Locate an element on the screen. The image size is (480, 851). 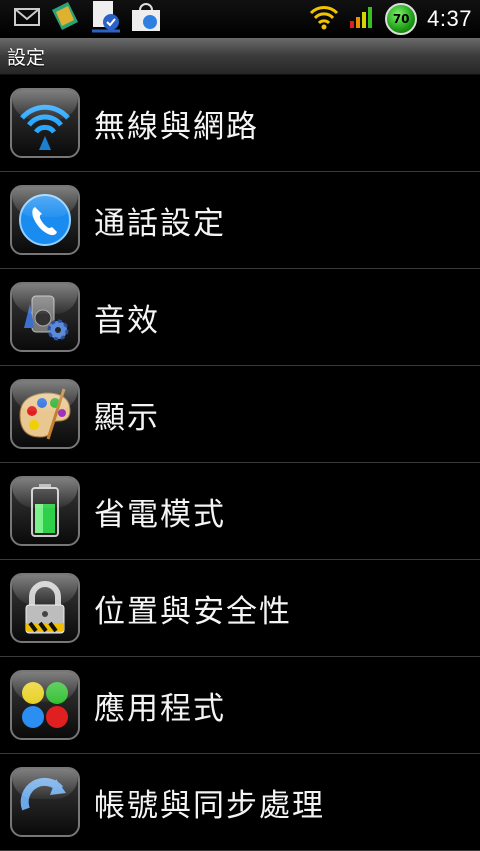
app-notification-icon is located at coordinates (65, 19).